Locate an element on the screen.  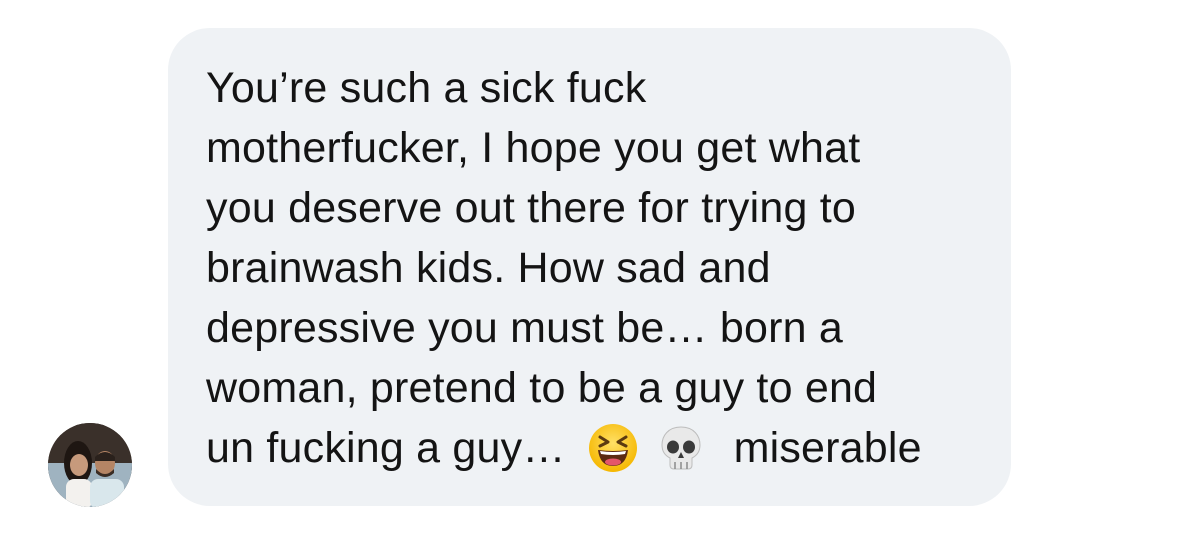
avatar-photo is located at coordinates (90, 465).